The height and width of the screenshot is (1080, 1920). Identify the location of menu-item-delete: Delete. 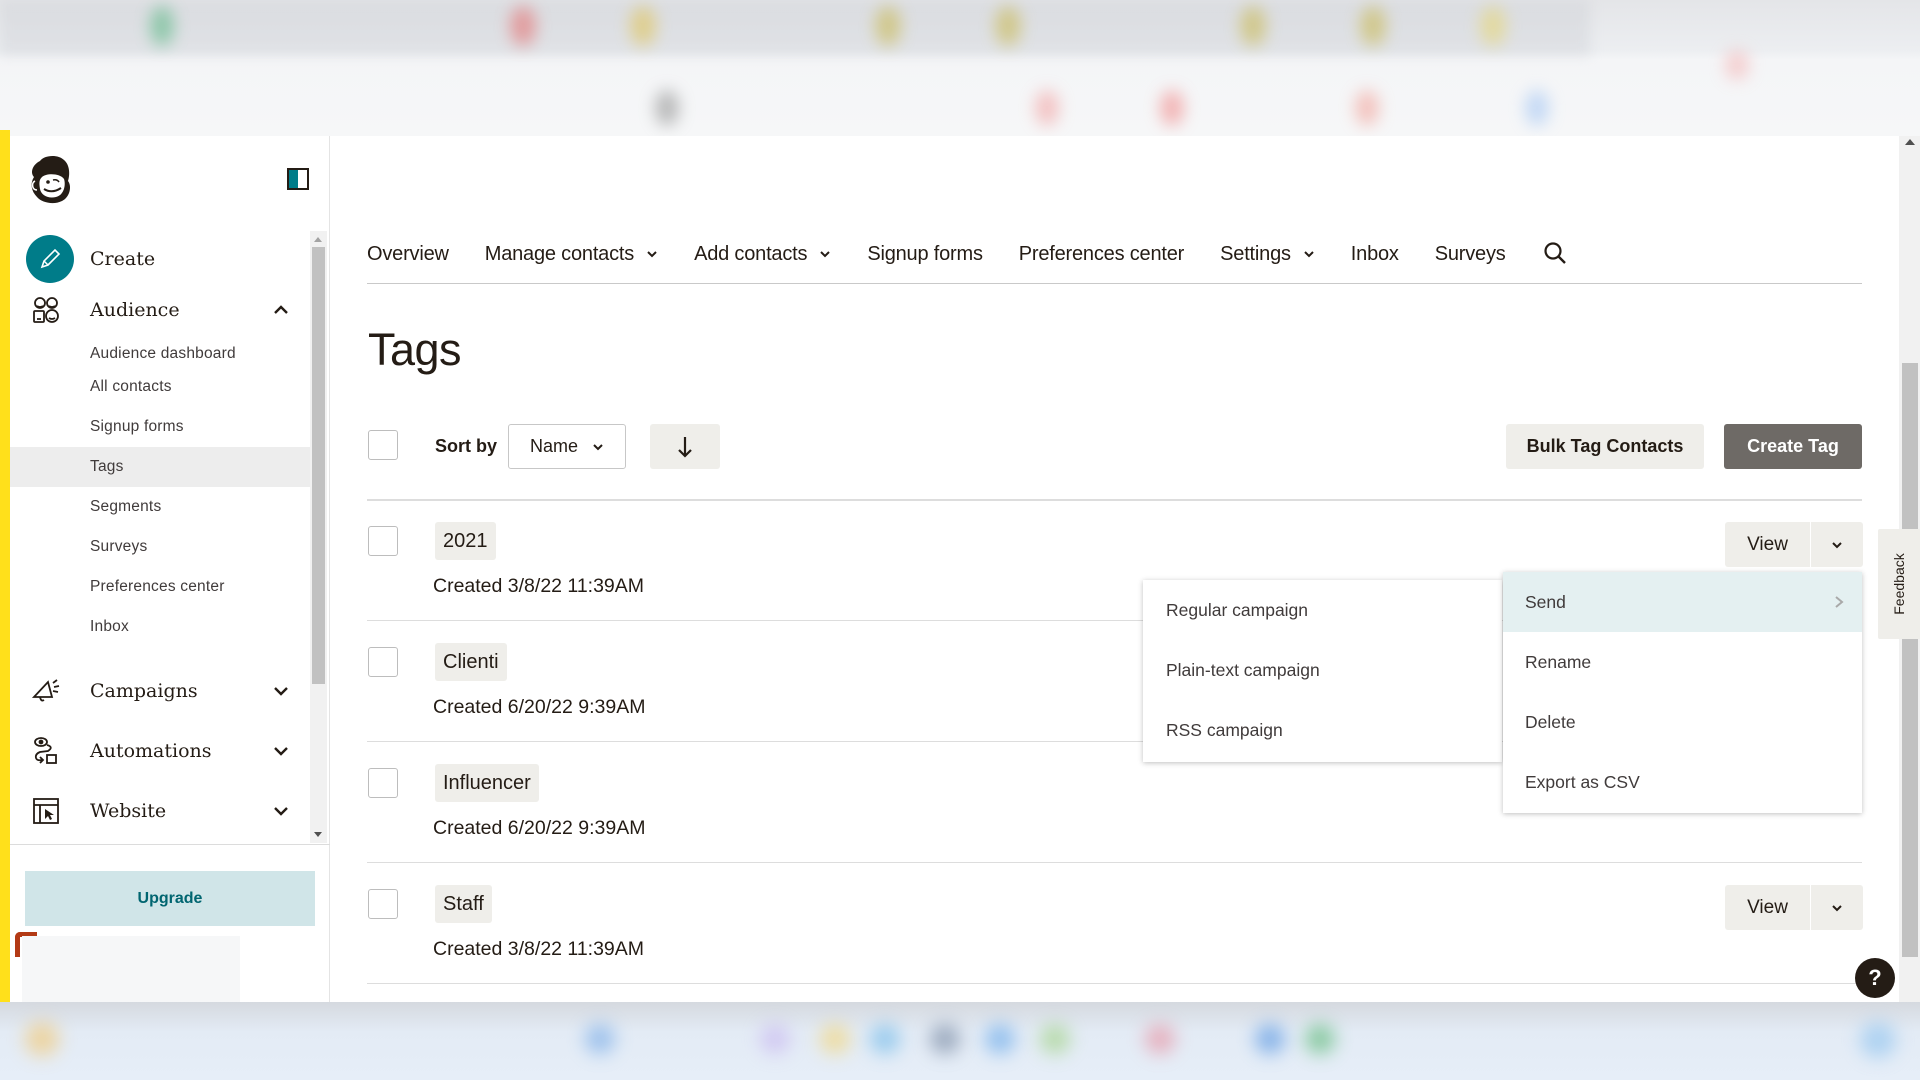
(1682, 722).